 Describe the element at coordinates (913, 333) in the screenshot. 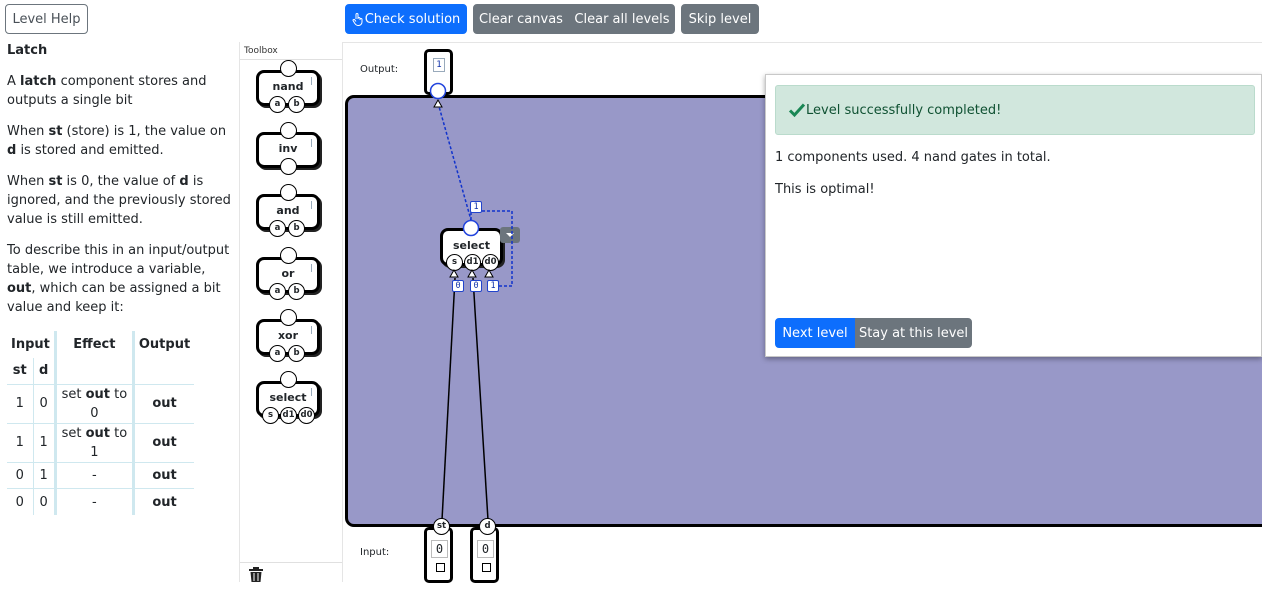

I see `stay-at-level-button: Stay at this level` at that location.